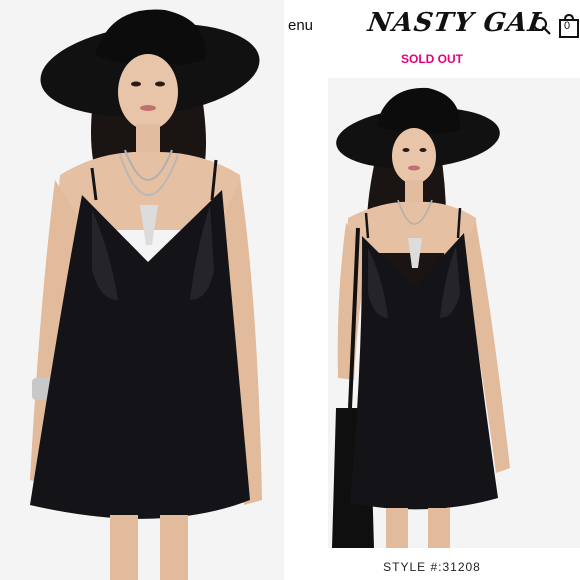 The width and height of the screenshot is (580, 580). I want to click on menu-button: enu, so click(300, 25).